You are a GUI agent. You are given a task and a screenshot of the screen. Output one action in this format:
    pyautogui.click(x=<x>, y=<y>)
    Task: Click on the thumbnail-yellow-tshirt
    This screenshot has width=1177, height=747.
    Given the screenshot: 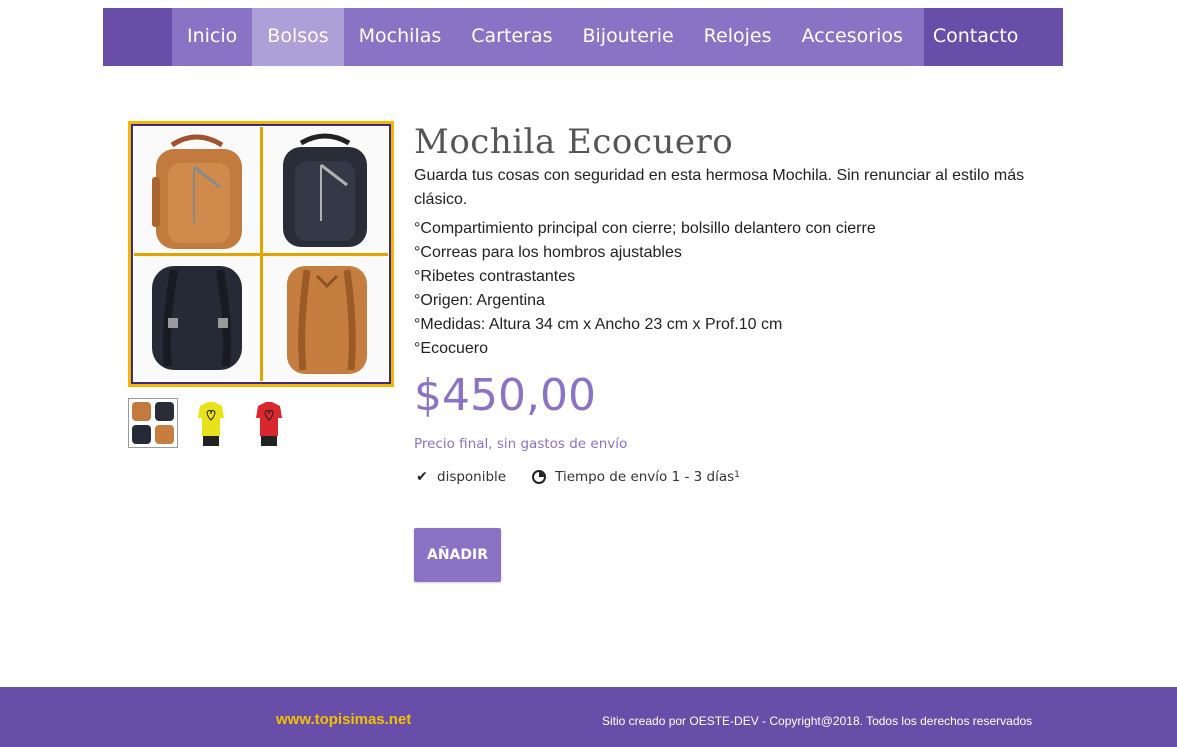 What is the action you would take?
    pyautogui.click(x=211, y=423)
    